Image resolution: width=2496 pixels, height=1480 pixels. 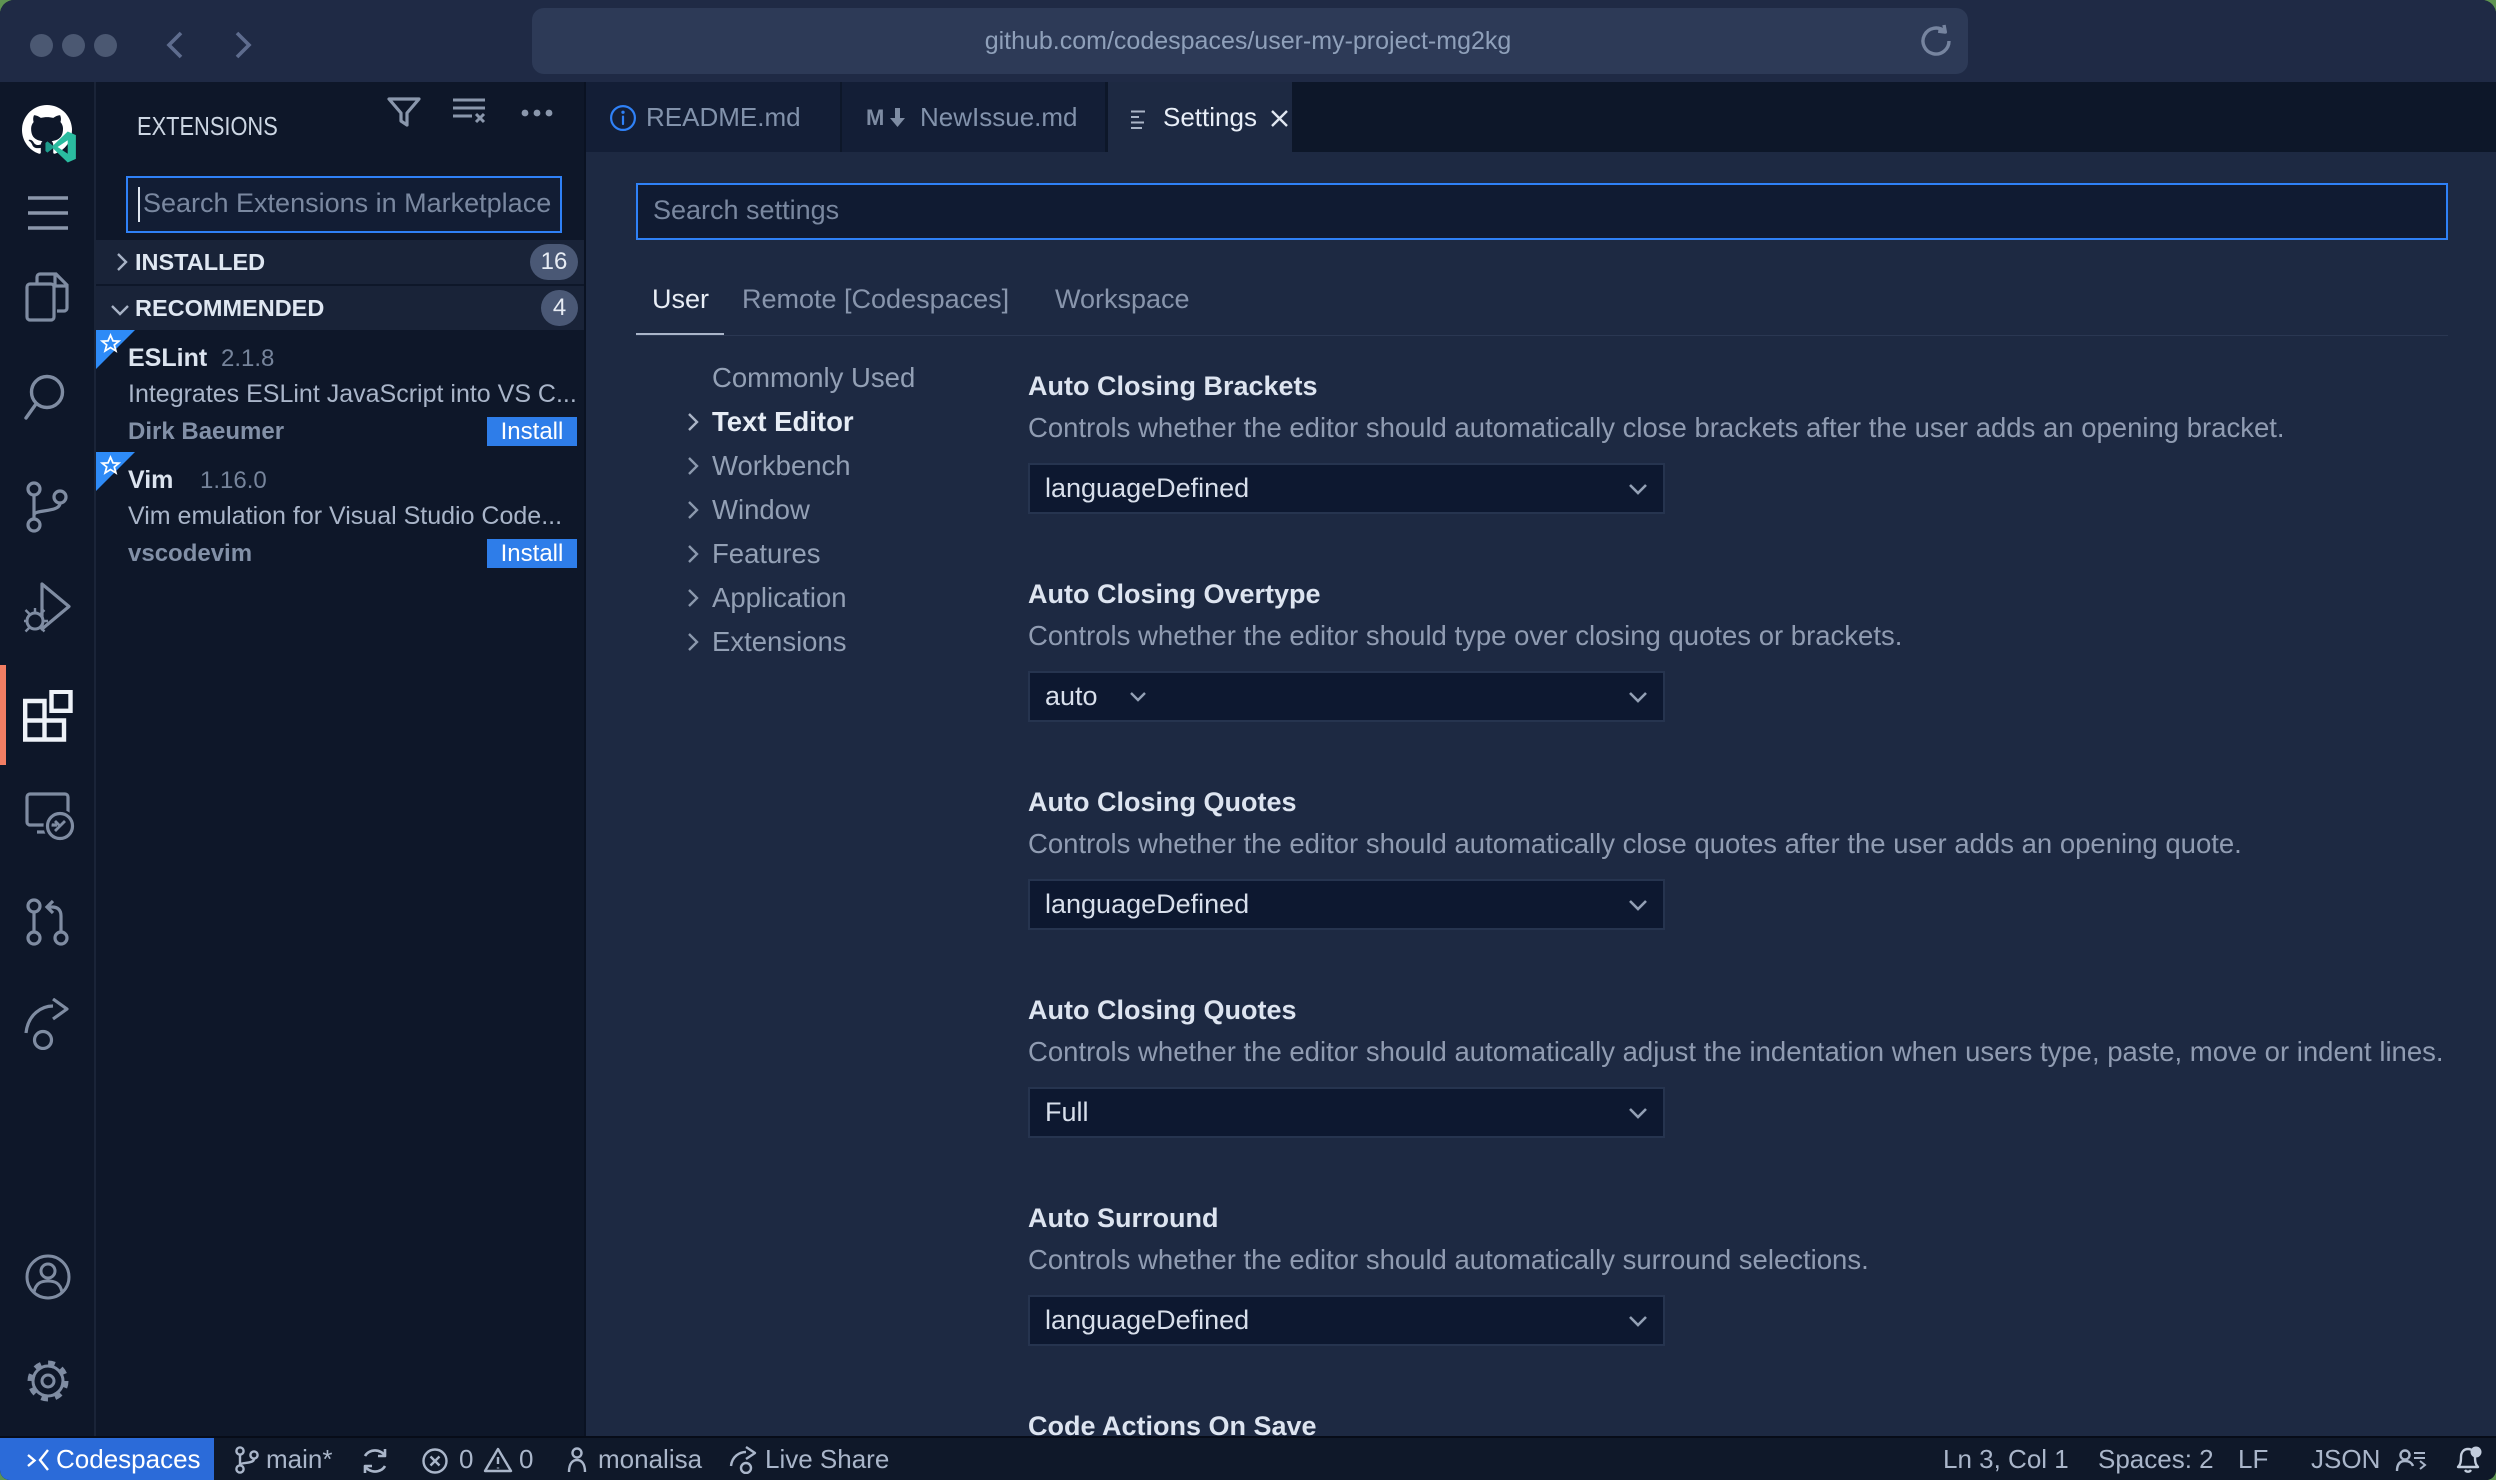 What do you see at coordinates (875, 117) in the screenshot?
I see `svg-text: M` at bounding box center [875, 117].